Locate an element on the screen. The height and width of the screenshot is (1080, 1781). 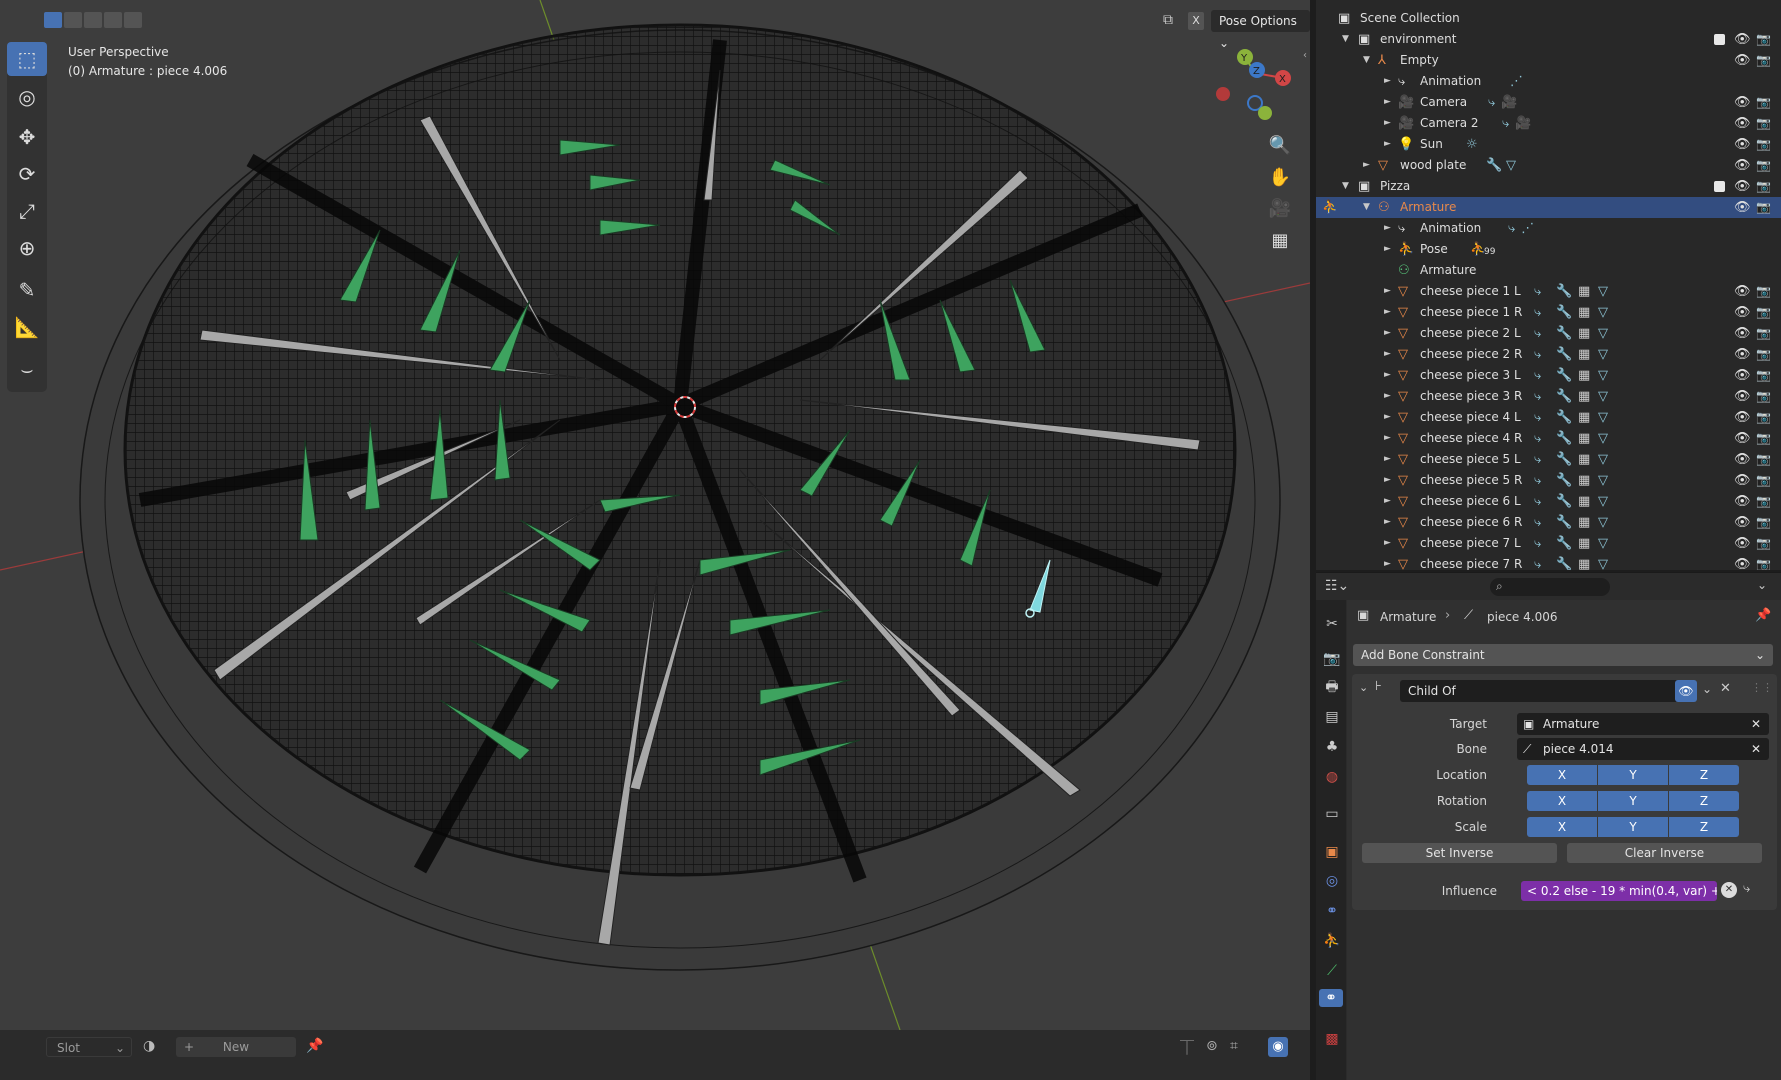
rotation-y-toggle: Y is located at coordinates (1633, 801).